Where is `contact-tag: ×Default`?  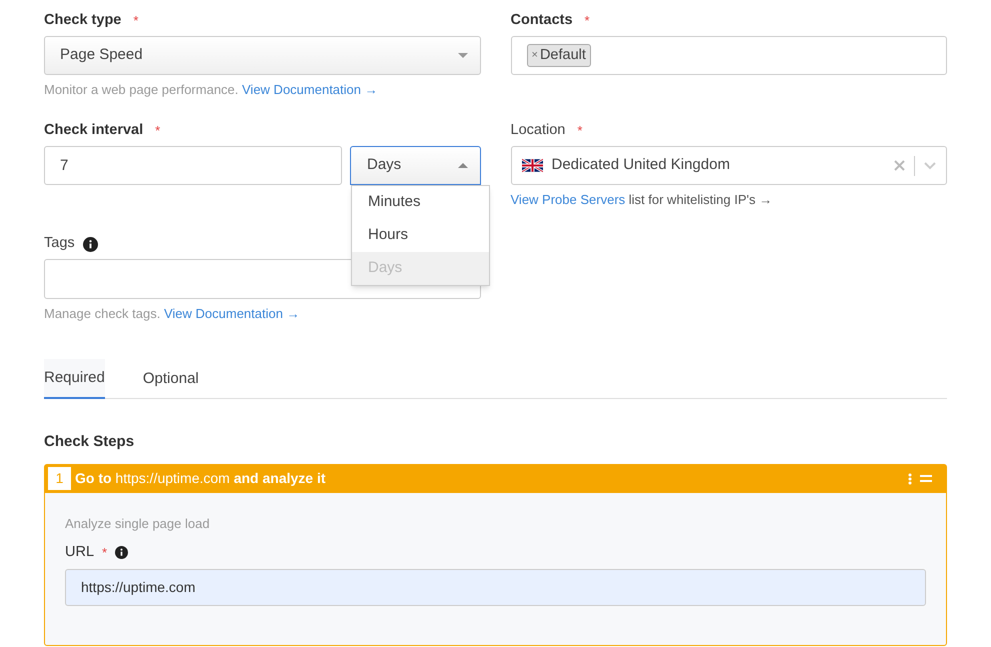
contact-tag: ×Default is located at coordinates (558, 55).